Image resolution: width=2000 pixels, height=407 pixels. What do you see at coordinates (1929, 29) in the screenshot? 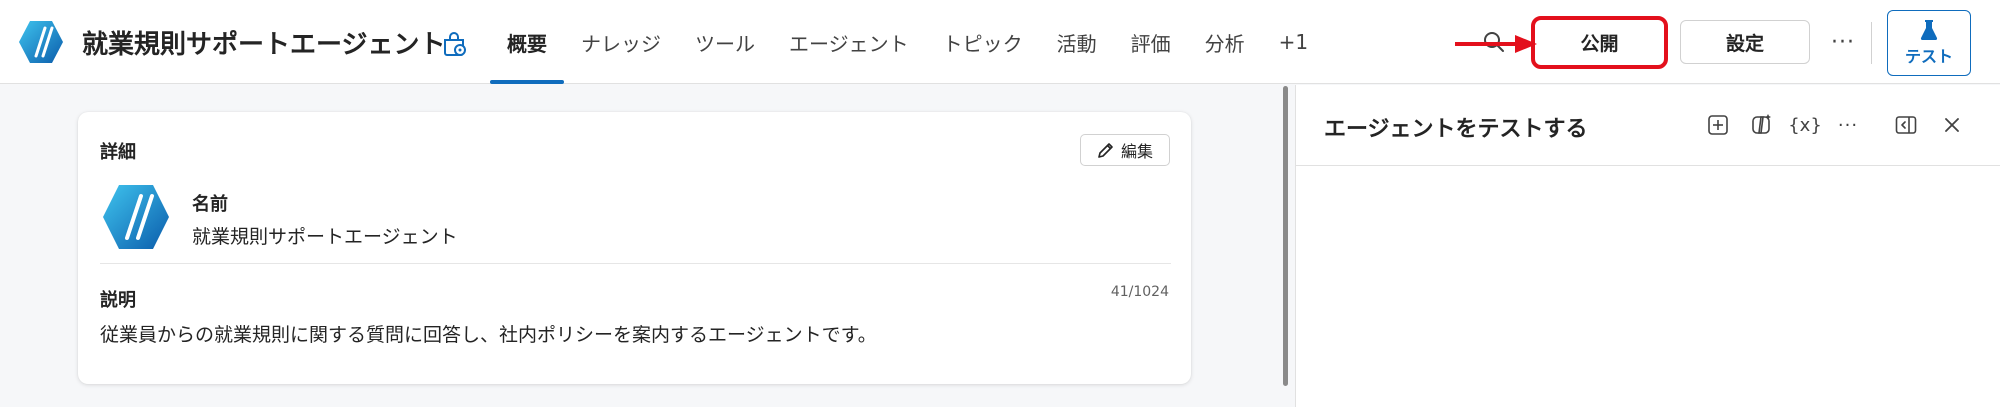
I see `flask-icon` at bounding box center [1929, 29].